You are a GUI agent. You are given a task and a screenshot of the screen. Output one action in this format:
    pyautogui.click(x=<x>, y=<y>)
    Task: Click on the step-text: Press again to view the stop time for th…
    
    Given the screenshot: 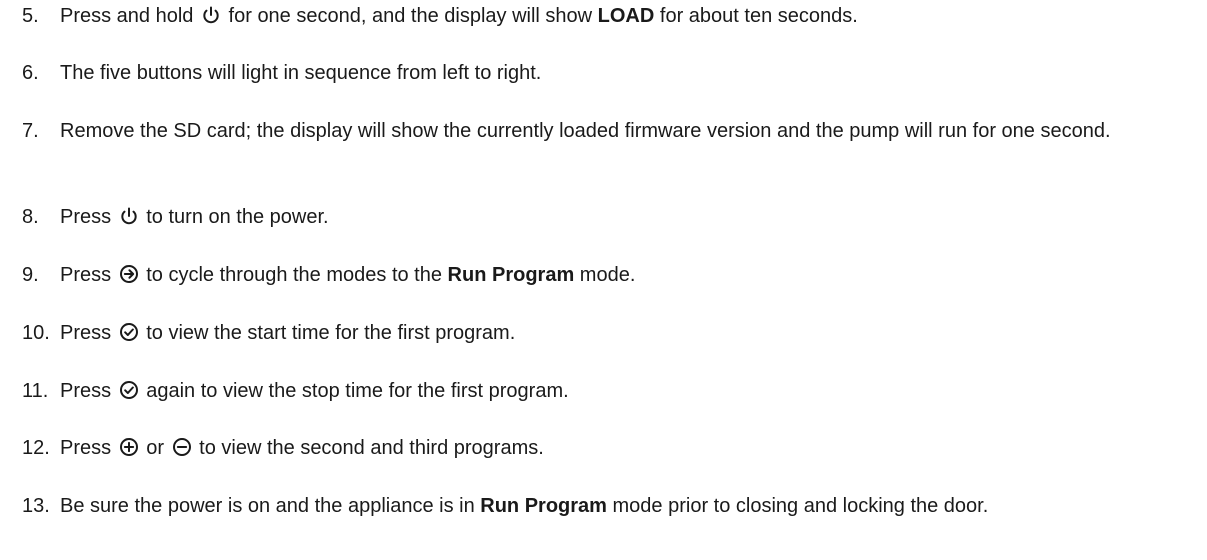 What is the action you would take?
    pyautogui.click(x=633, y=391)
    